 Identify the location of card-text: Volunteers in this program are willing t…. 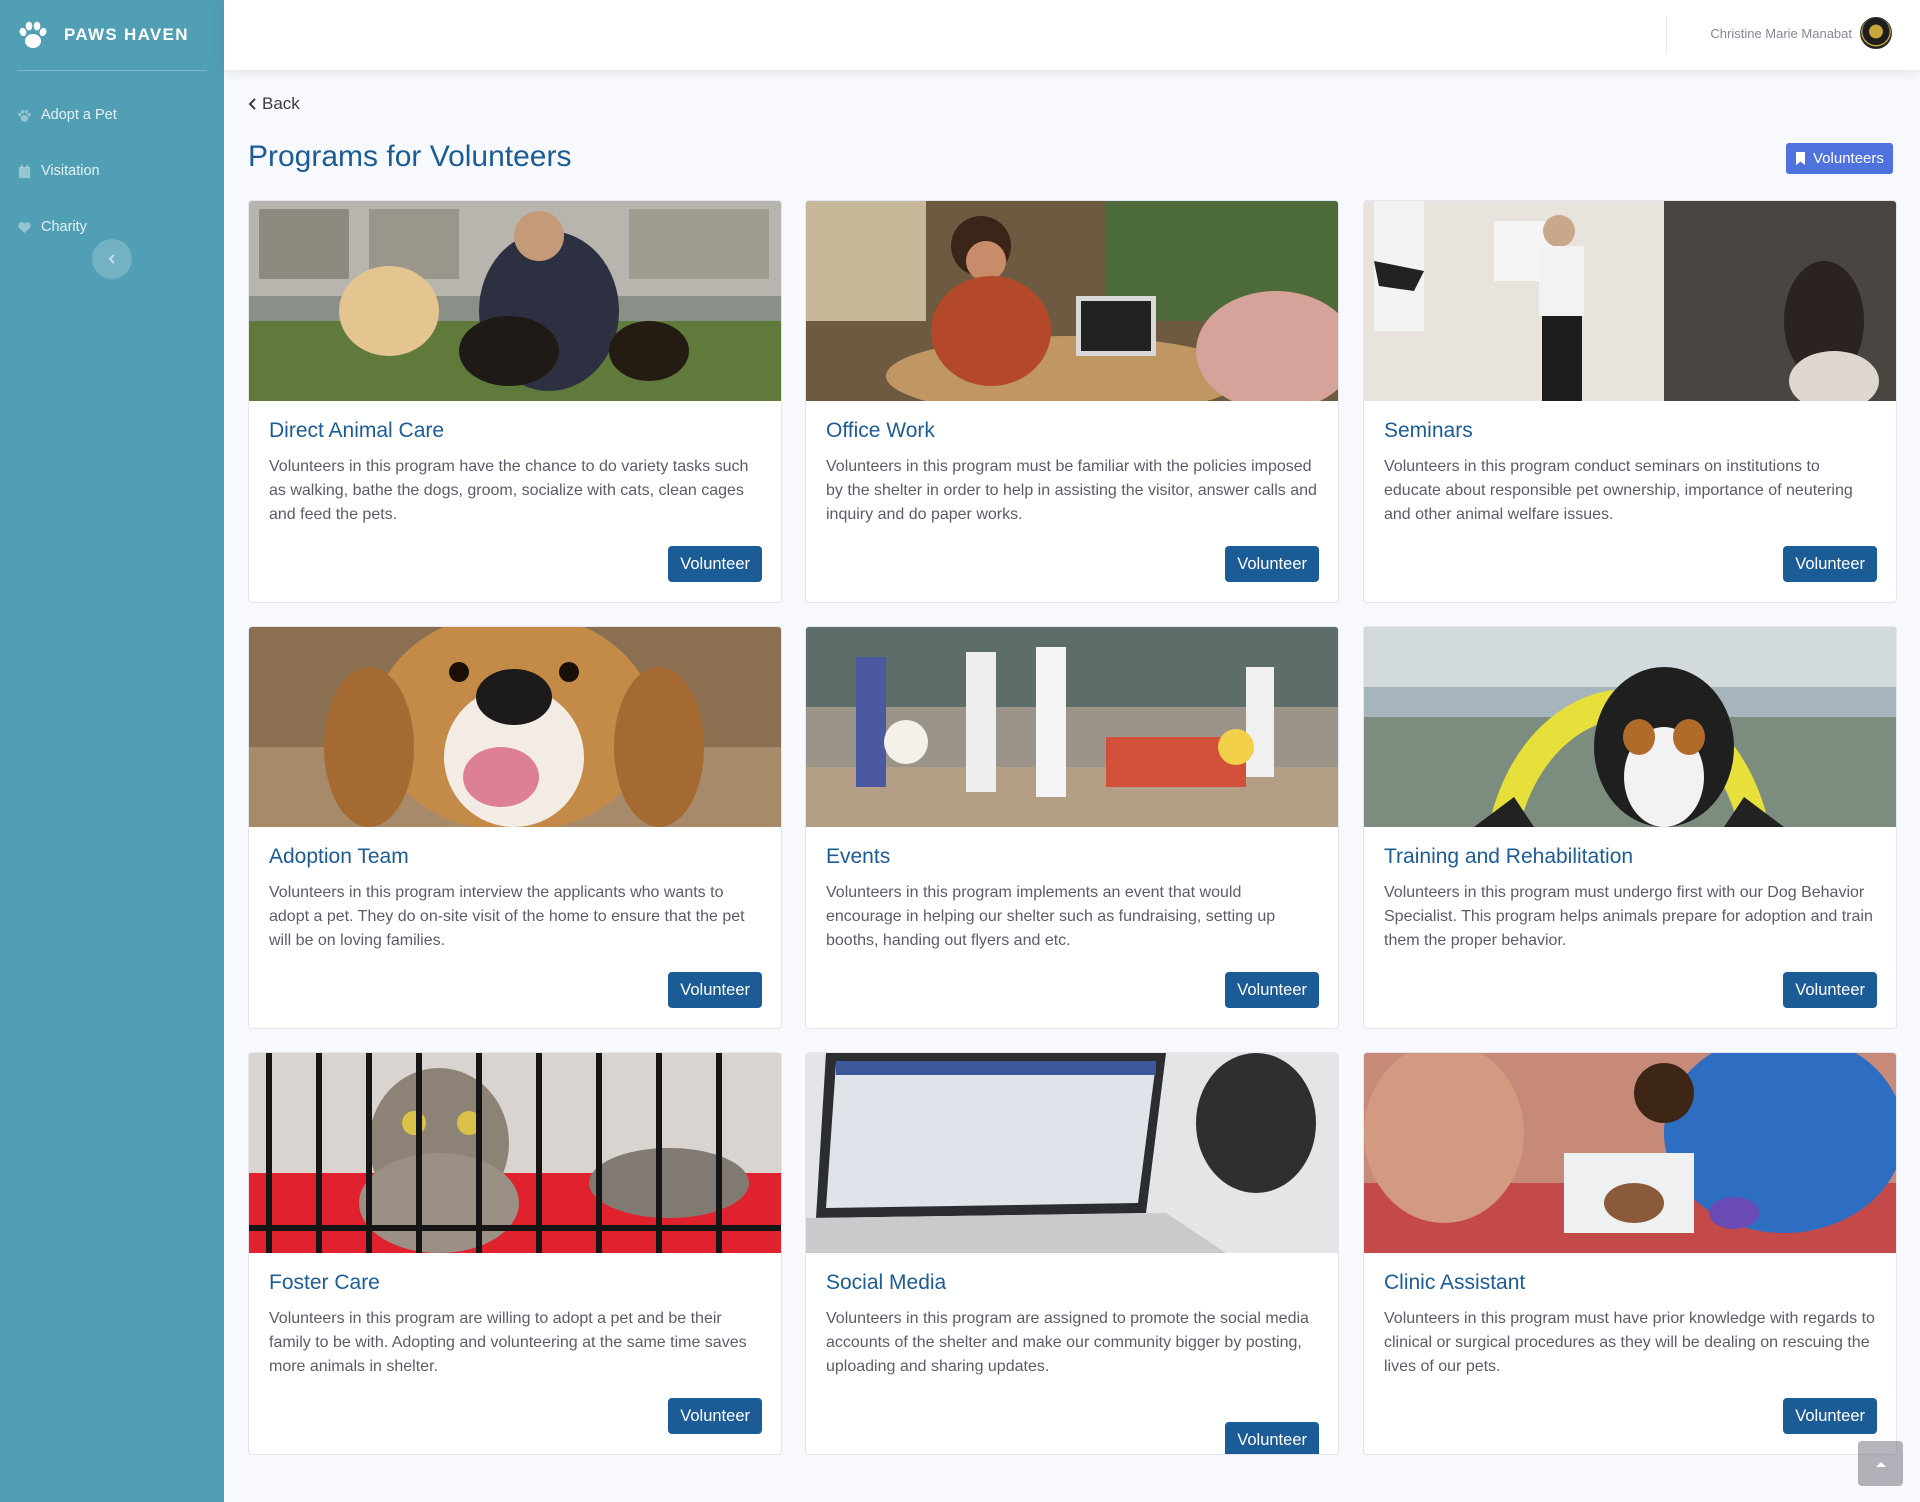
(508, 1342).